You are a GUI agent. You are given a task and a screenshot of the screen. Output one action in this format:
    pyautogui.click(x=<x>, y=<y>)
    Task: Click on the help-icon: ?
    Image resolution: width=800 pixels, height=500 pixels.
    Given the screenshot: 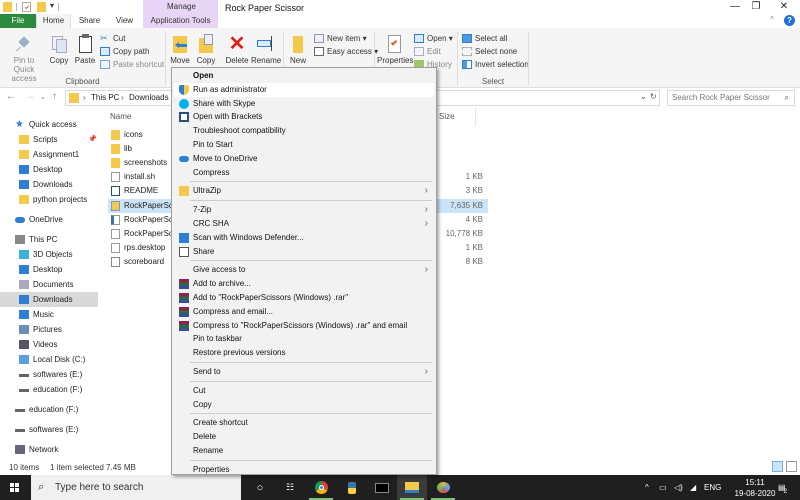 What is the action you would take?
    pyautogui.click(x=789, y=20)
    